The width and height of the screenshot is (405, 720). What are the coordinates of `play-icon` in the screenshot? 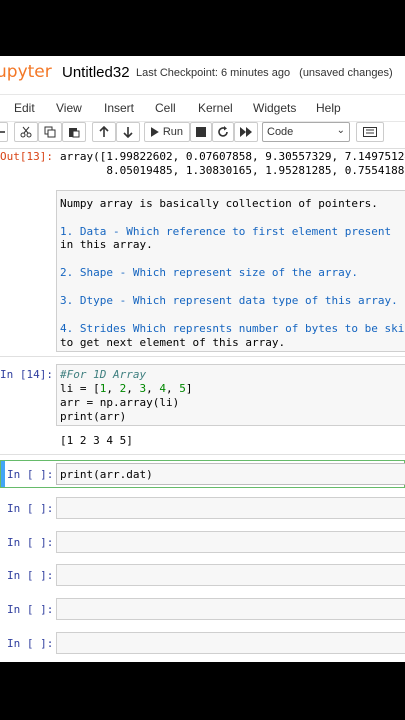 It's located at (155, 132).